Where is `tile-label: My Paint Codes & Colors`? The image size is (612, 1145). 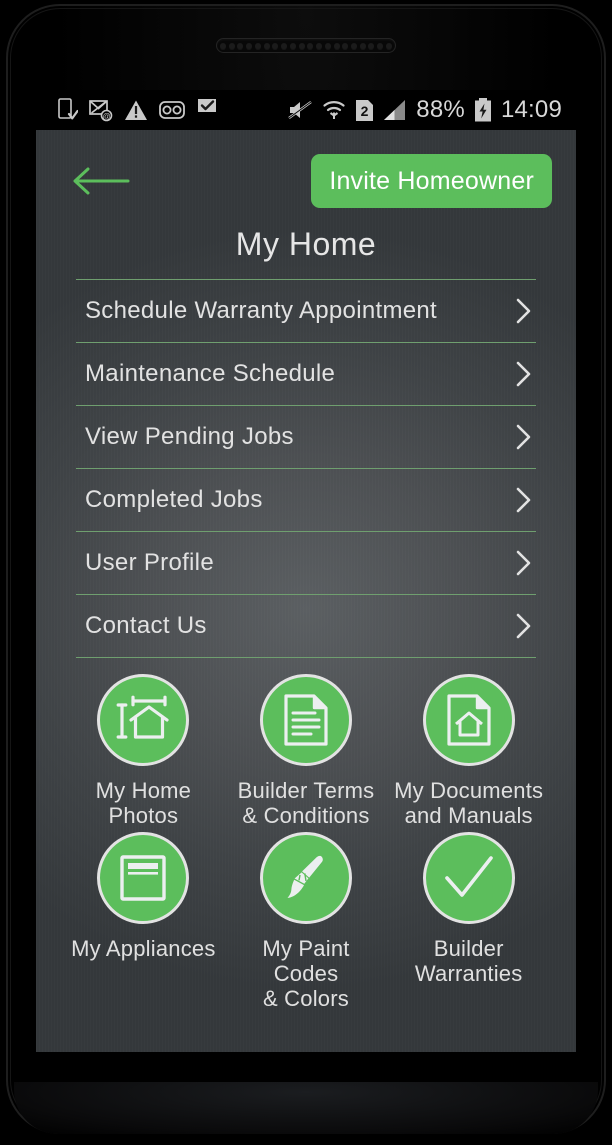
tile-label: My Paint Codes & Colors is located at coordinates (306, 973).